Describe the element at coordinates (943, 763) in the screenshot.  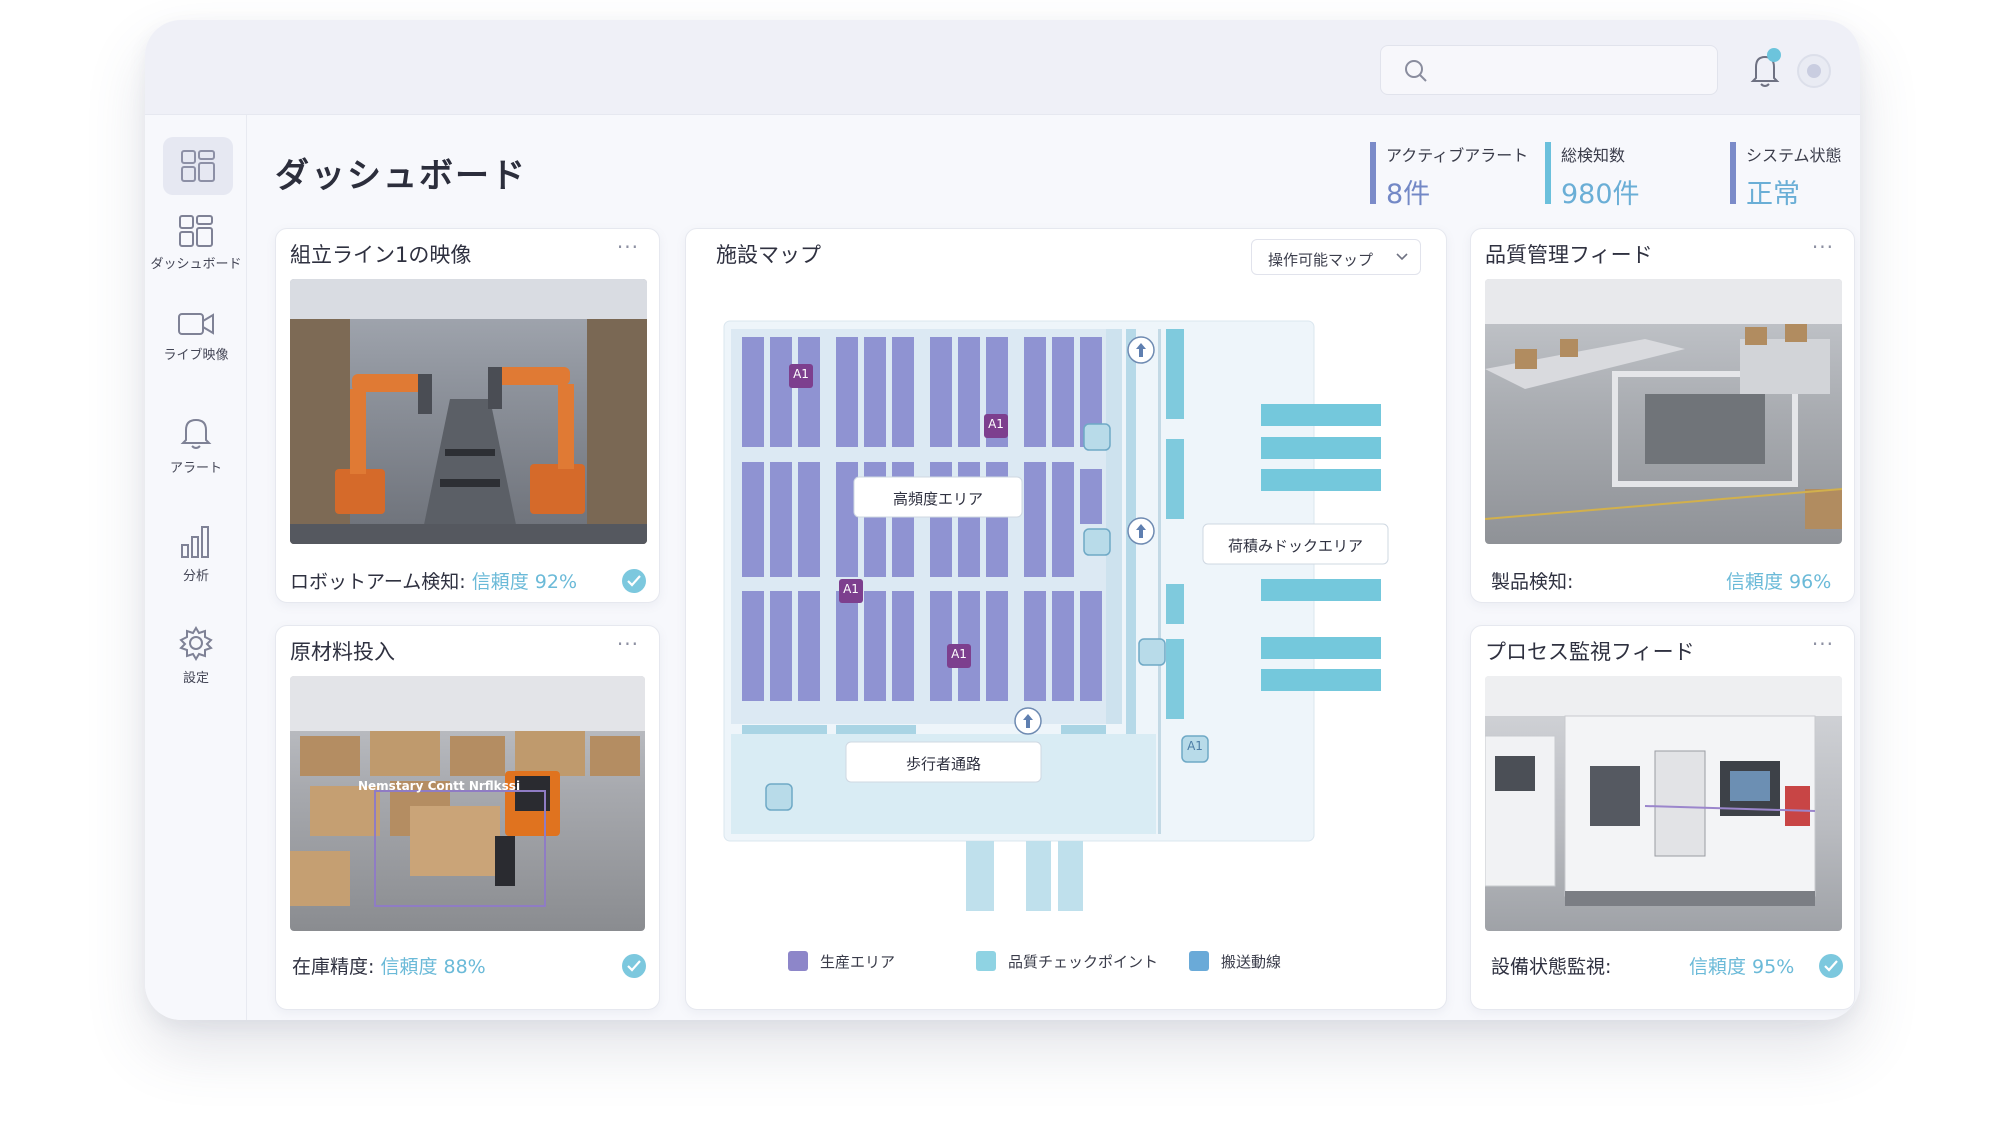
I see `map-label-pedestrian-walkway: 歩行者通路` at that location.